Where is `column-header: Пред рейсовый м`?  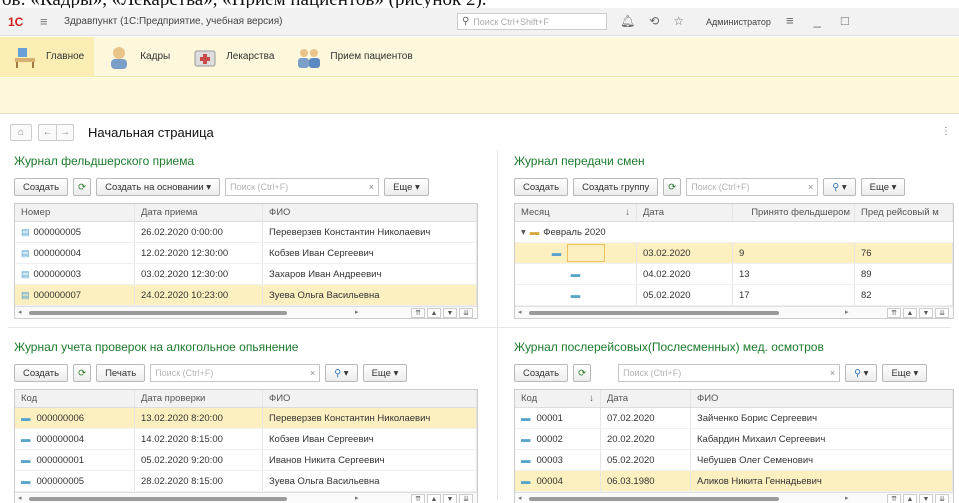 column-header: Пред рейсовый м is located at coordinates (904, 212).